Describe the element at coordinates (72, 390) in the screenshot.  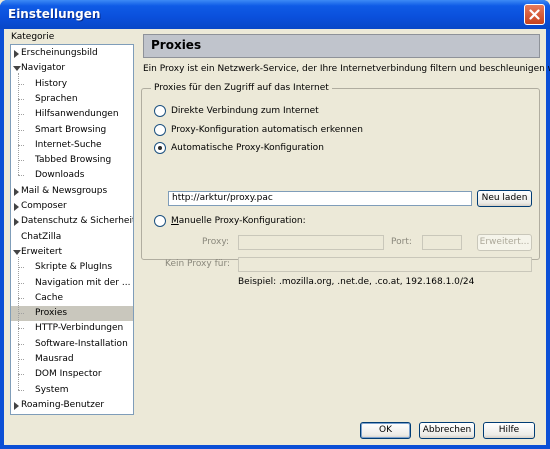
I see `category-item: System` at that location.